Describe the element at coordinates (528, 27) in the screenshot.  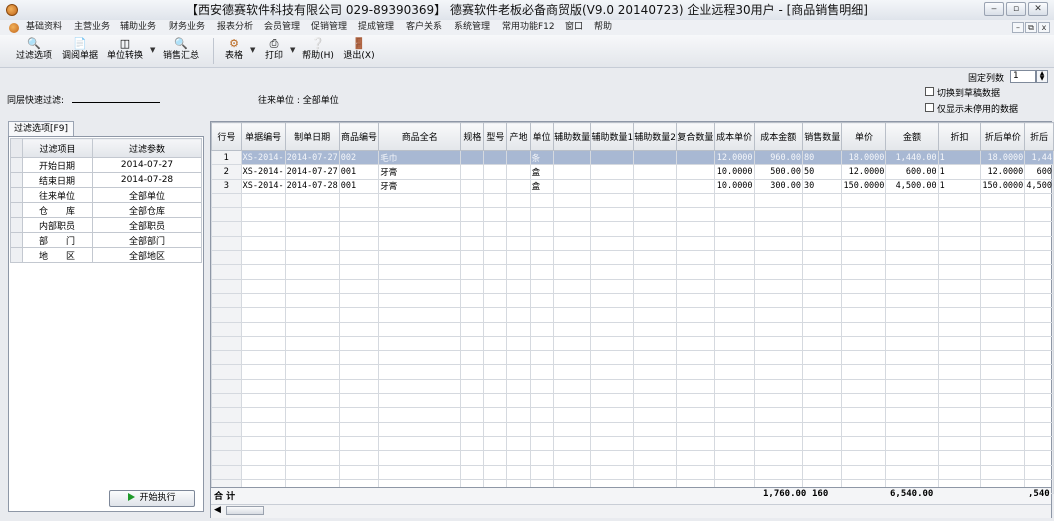
I see `menu-common-functions: 常用功能F12` at that location.